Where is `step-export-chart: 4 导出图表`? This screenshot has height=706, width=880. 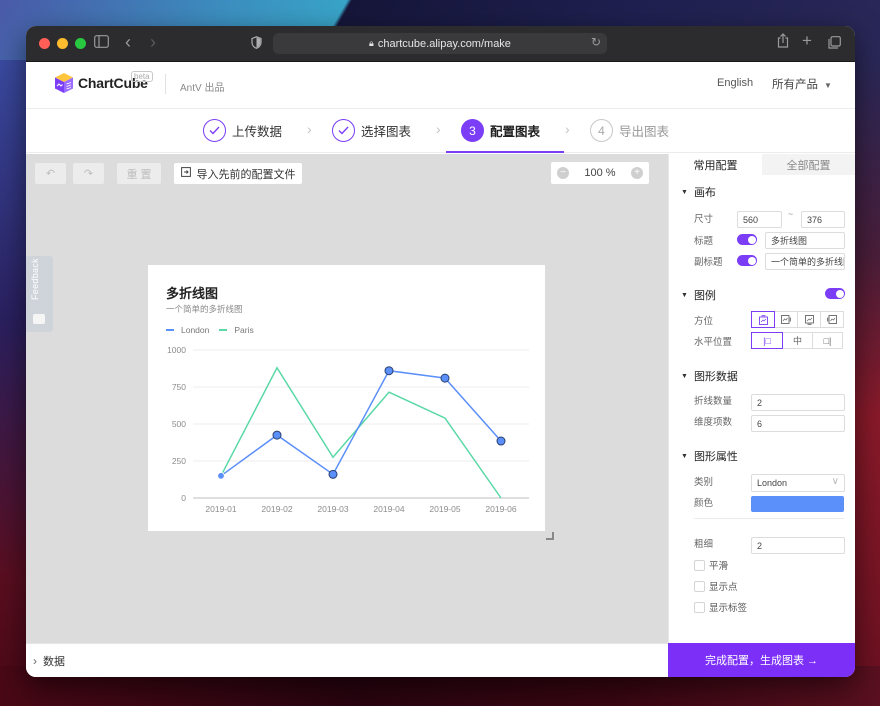
step-export-chart: 4 导出图表 is located at coordinates (629, 130).